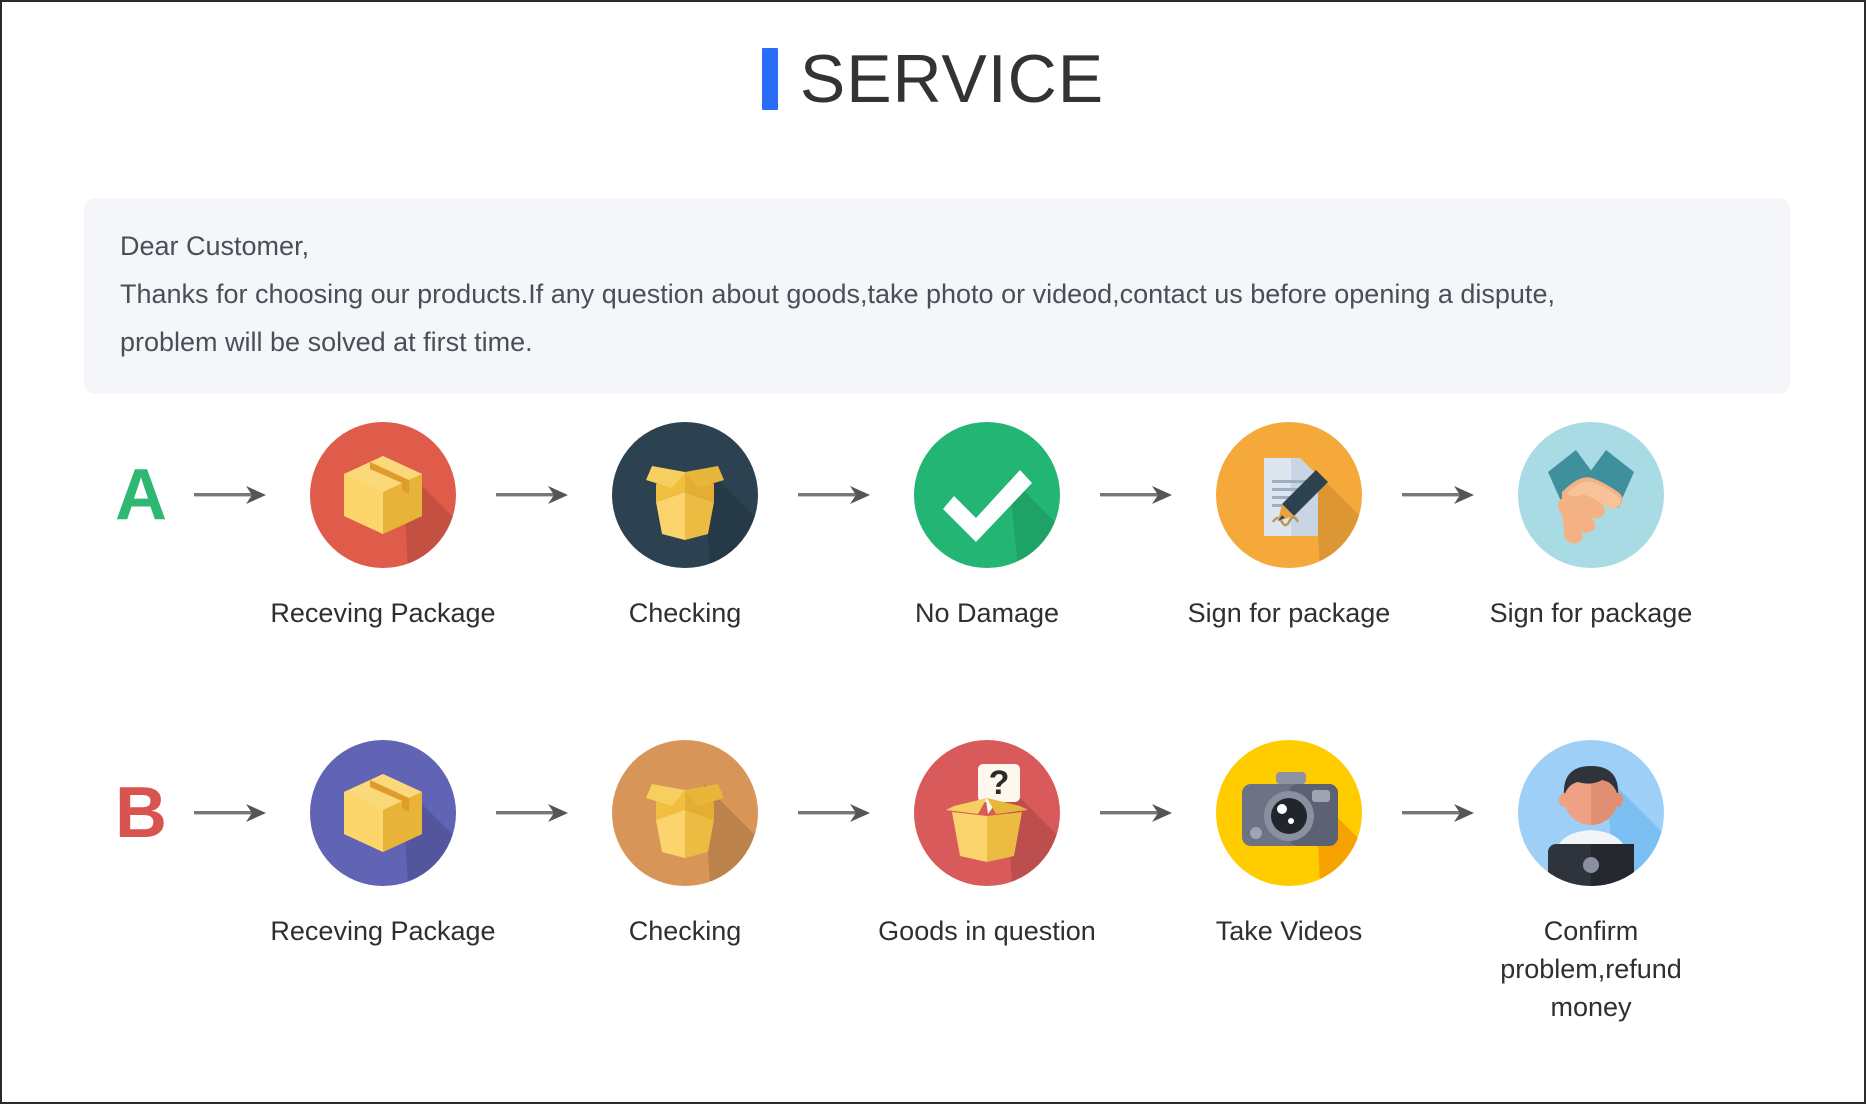 The image size is (1866, 1104). Describe the element at coordinates (1289, 495) in the screenshot. I see `signature-document-icon` at that location.